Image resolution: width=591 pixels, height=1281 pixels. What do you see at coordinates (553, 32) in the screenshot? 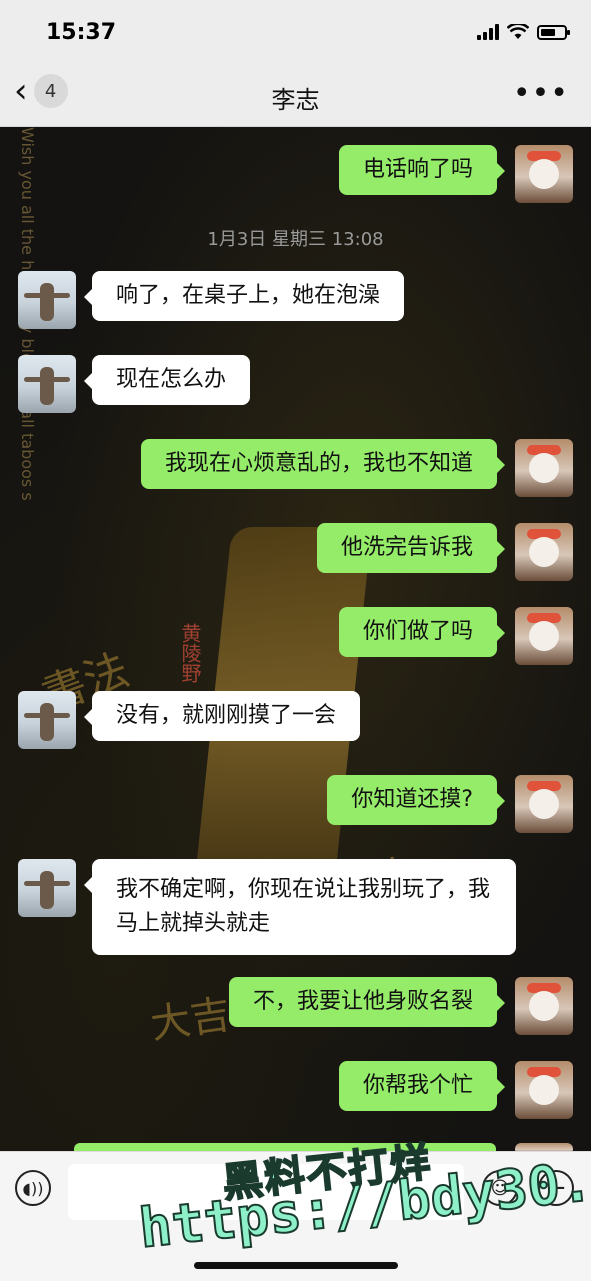
I see `battery-icon` at bounding box center [553, 32].